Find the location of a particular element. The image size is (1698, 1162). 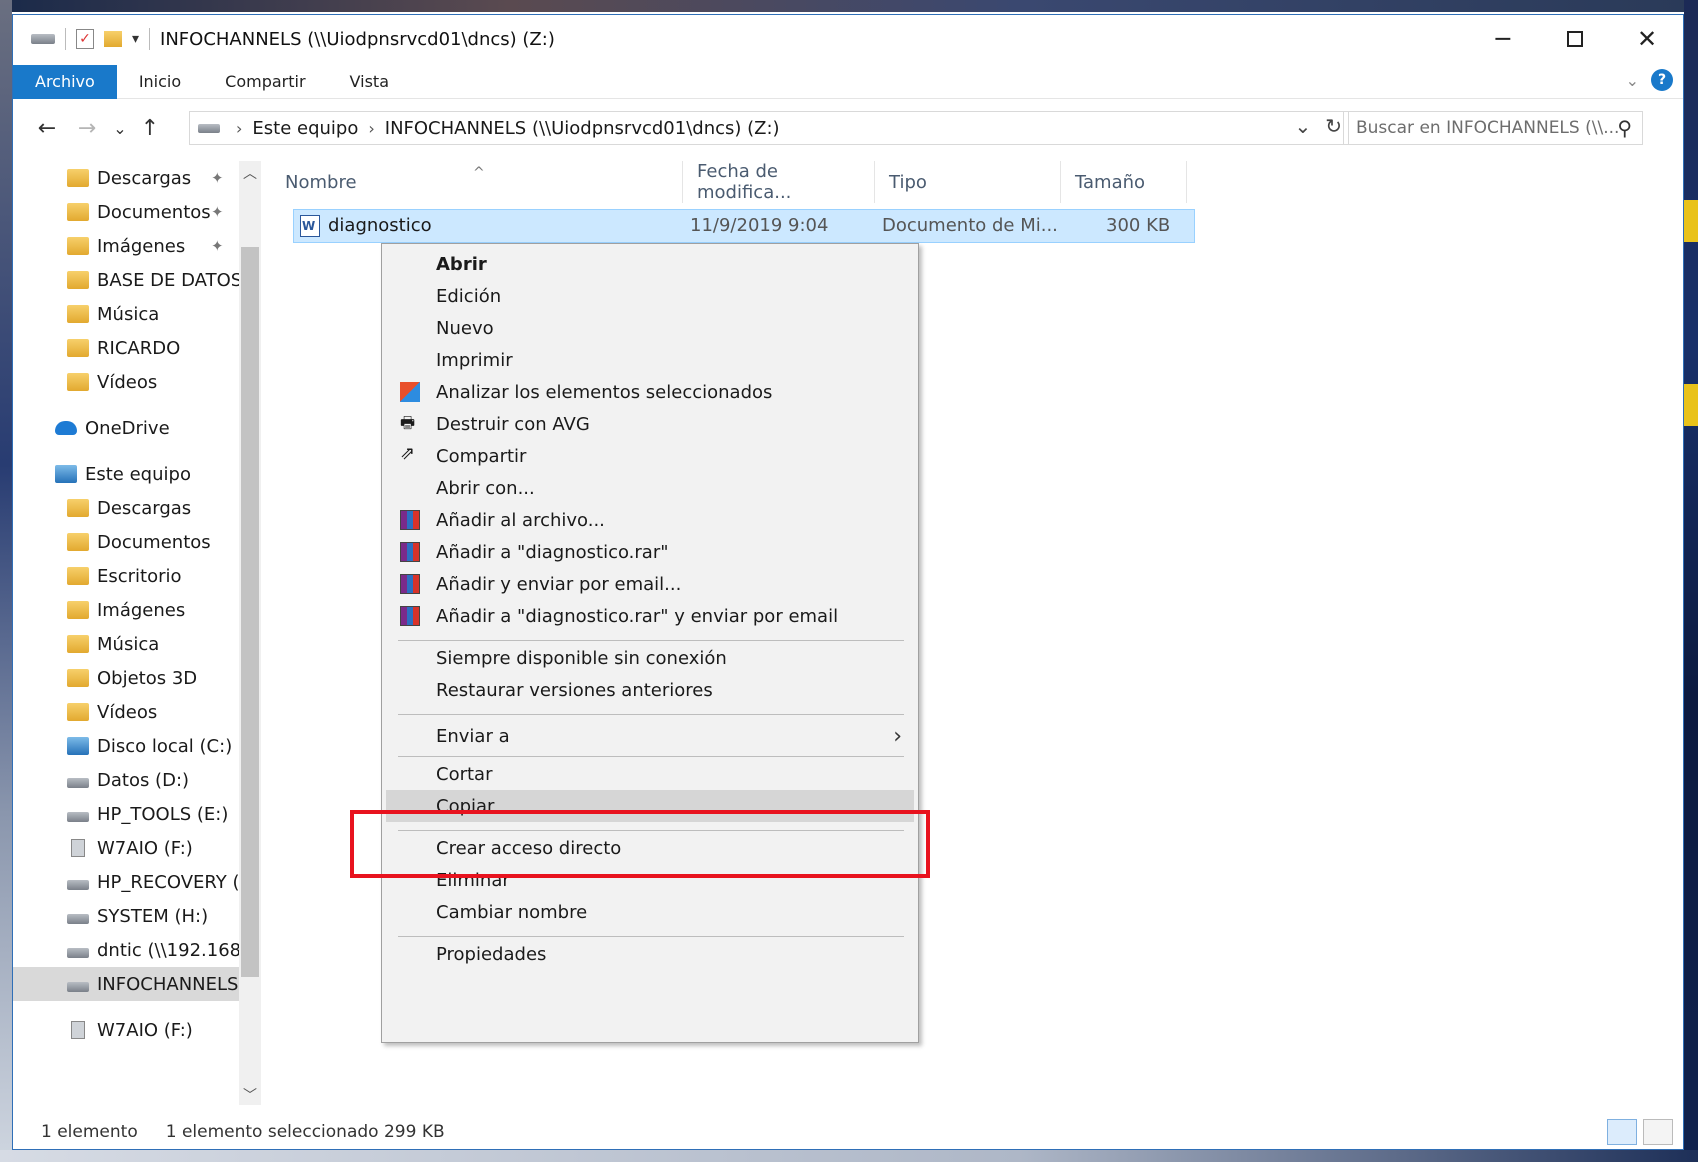

view-switcher is located at coordinates (1640, 1132).